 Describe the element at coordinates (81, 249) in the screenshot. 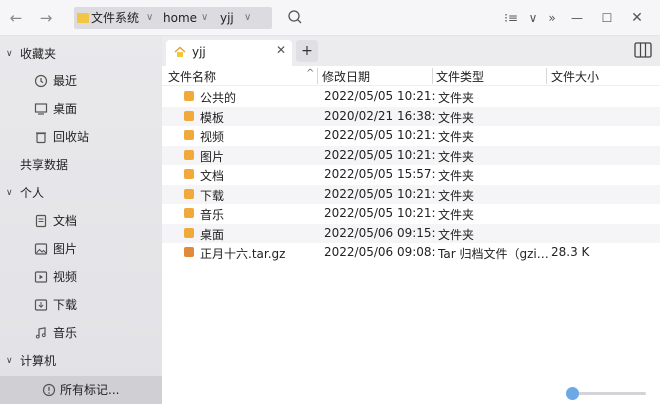

I see `sidebar-item-pictures: 图片` at that location.